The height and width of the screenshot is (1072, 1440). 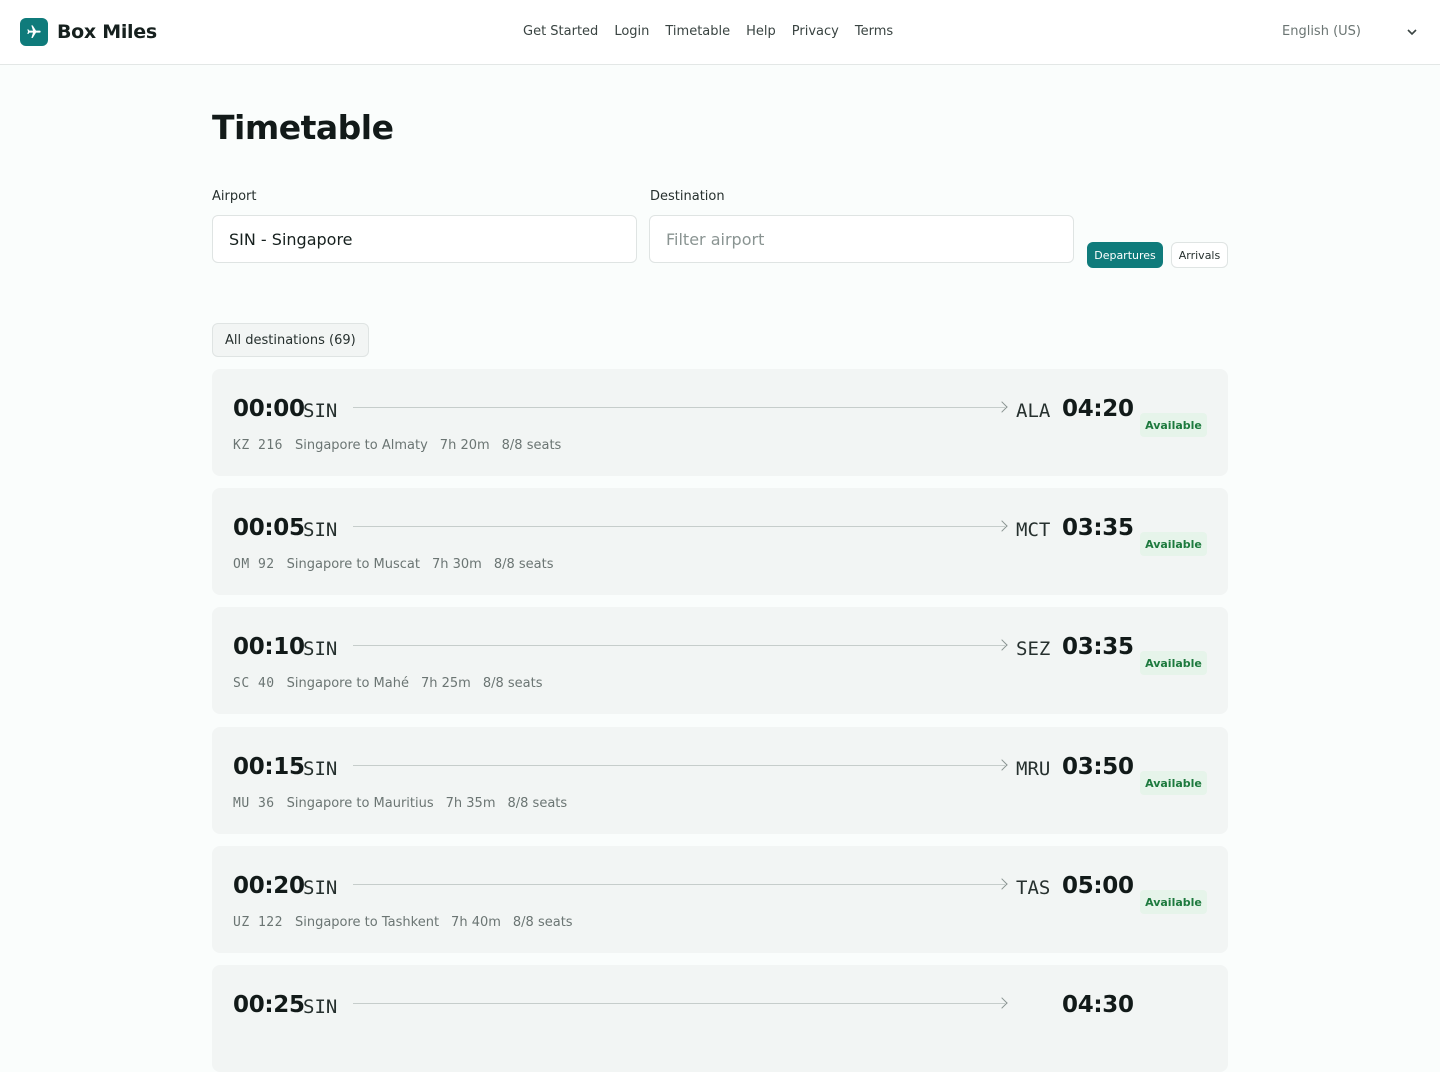 What do you see at coordinates (424, 239) in the screenshot?
I see `airport-input` at bounding box center [424, 239].